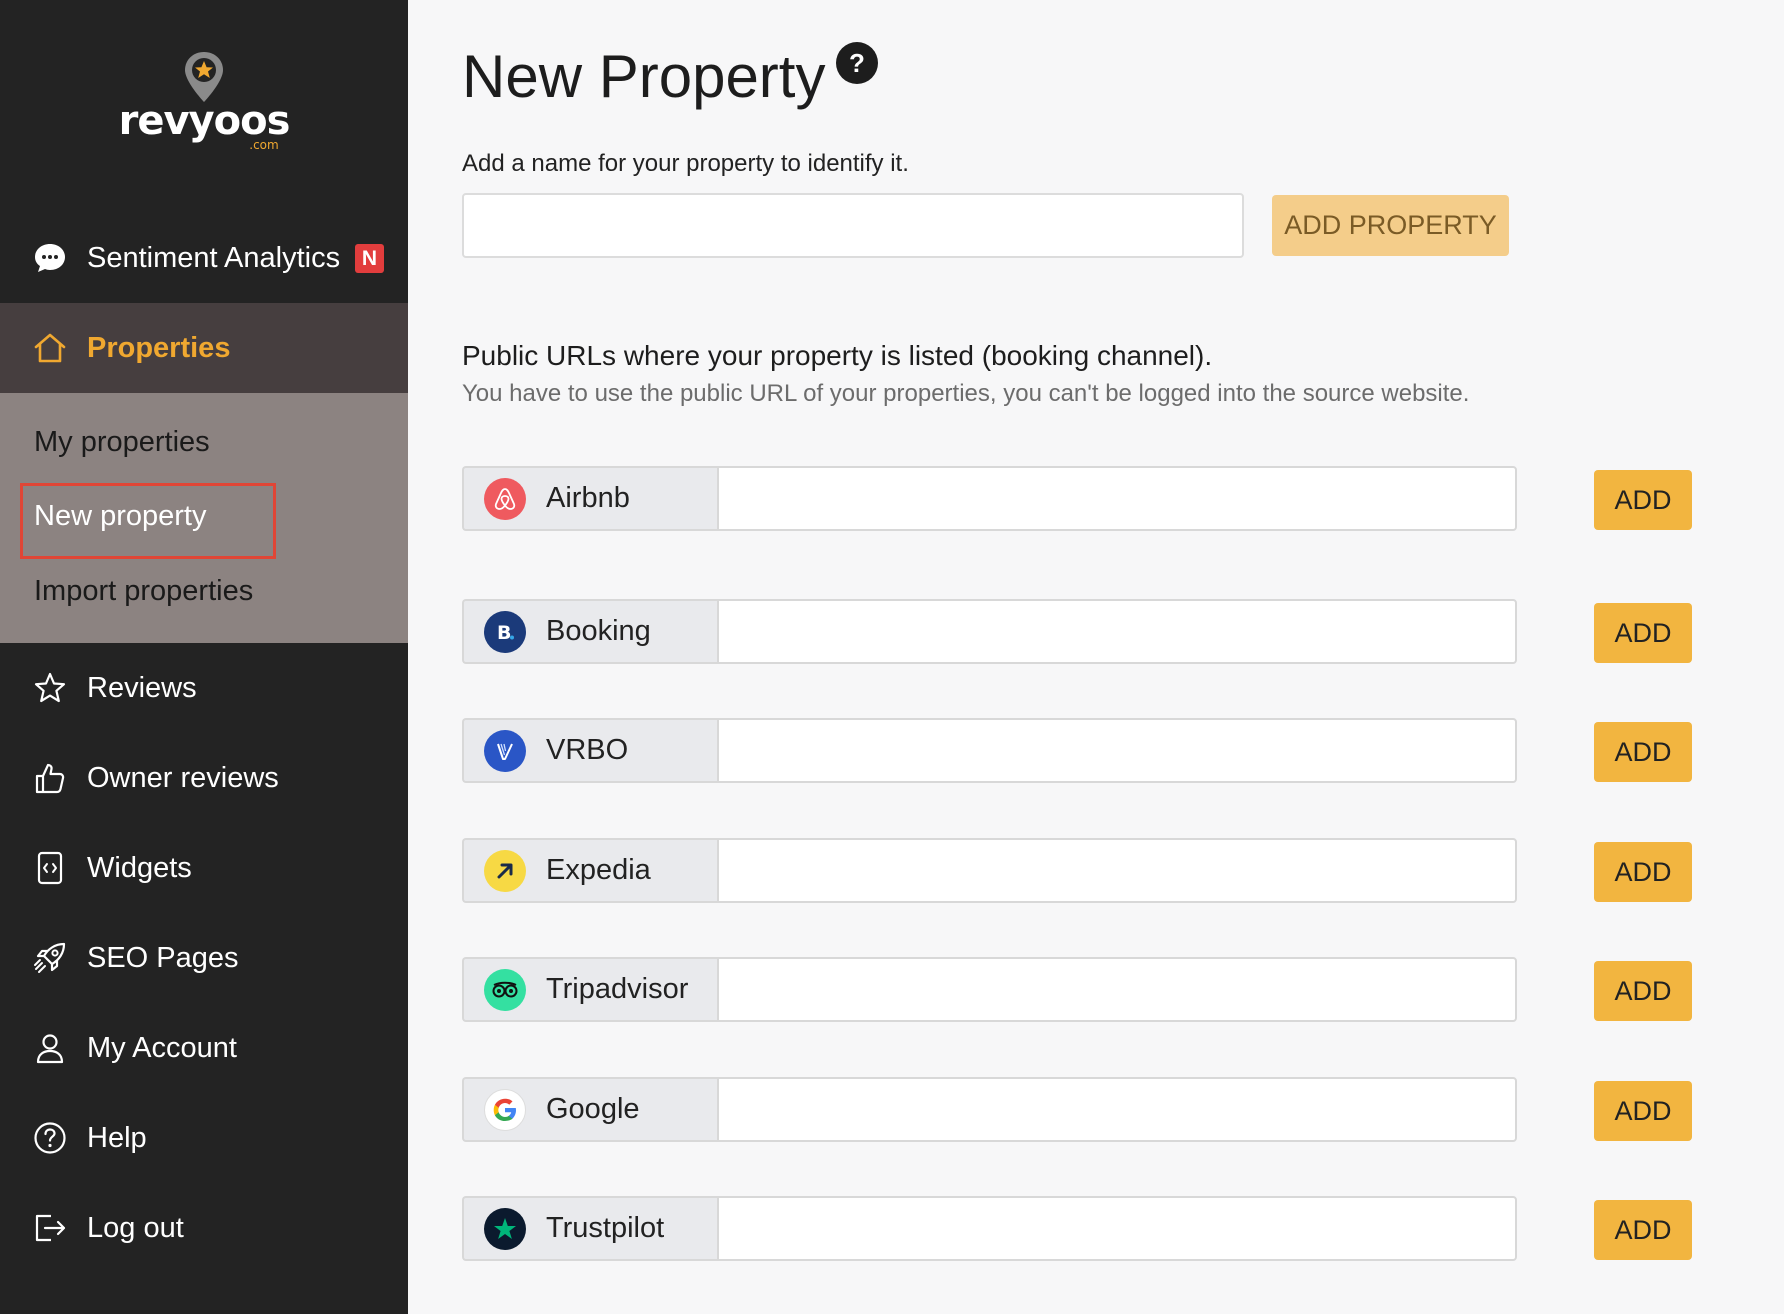  What do you see at coordinates (120, 516) in the screenshot?
I see `submenu-item-new-property: New property` at bounding box center [120, 516].